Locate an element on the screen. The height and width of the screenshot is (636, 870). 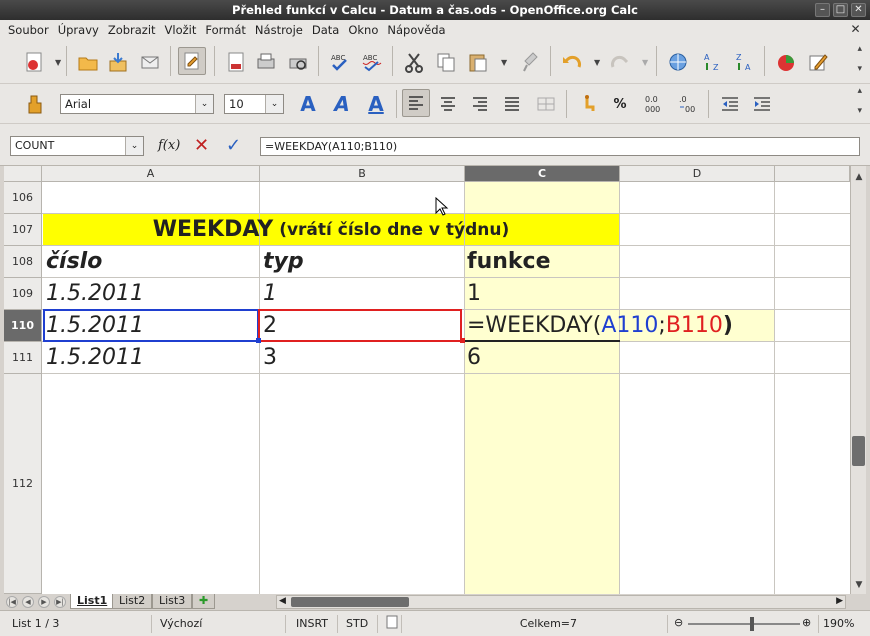
print-preview-icon is located at coordinates (298, 62).